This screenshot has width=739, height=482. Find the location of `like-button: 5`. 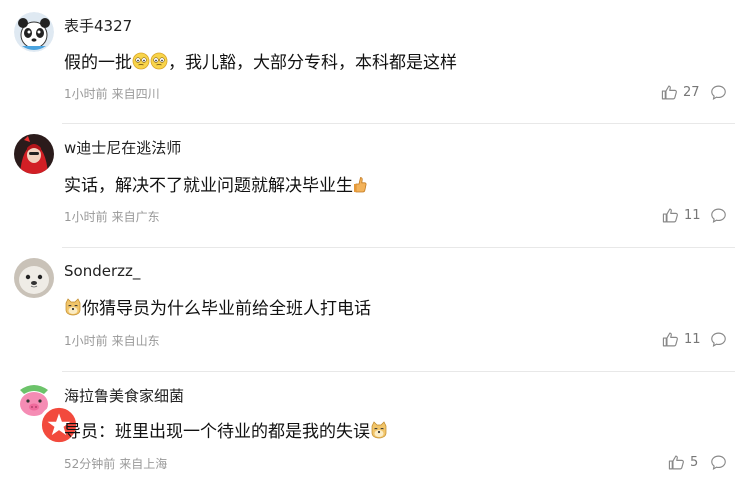

like-button: 5 is located at coordinates (683, 462).